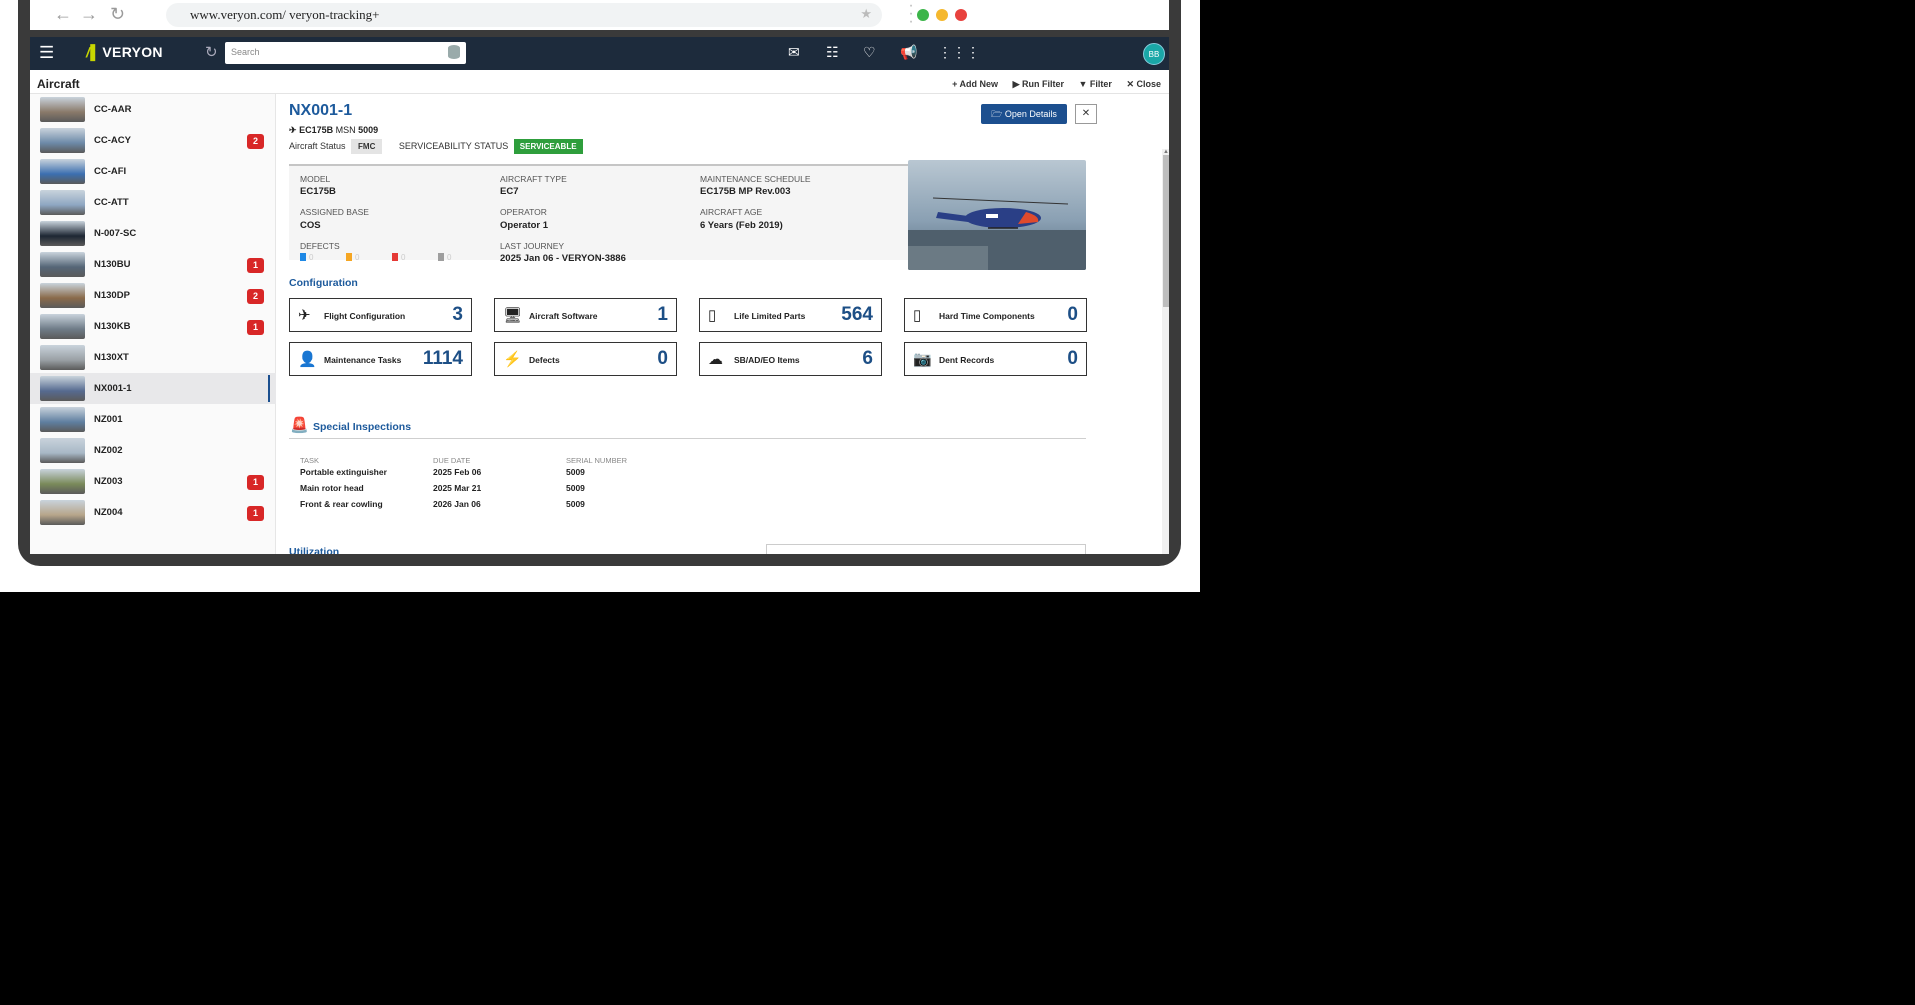 The width and height of the screenshot is (1915, 1005). I want to click on aircraft-tail-number: N130XT, so click(111, 357).